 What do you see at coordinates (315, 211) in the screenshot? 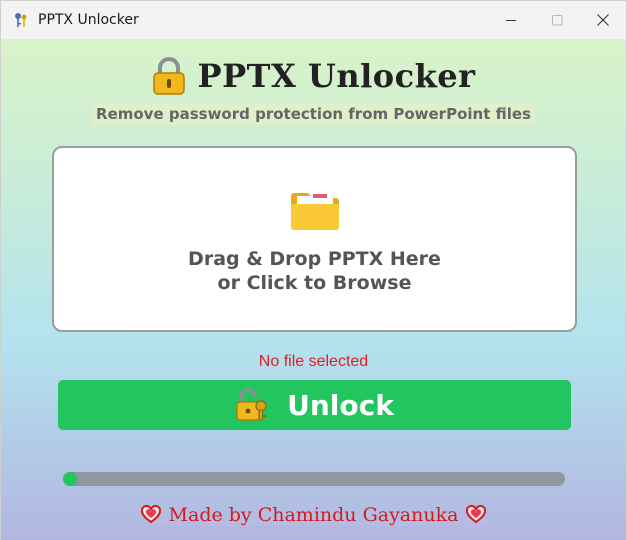
I see `folder-icon` at bounding box center [315, 211].